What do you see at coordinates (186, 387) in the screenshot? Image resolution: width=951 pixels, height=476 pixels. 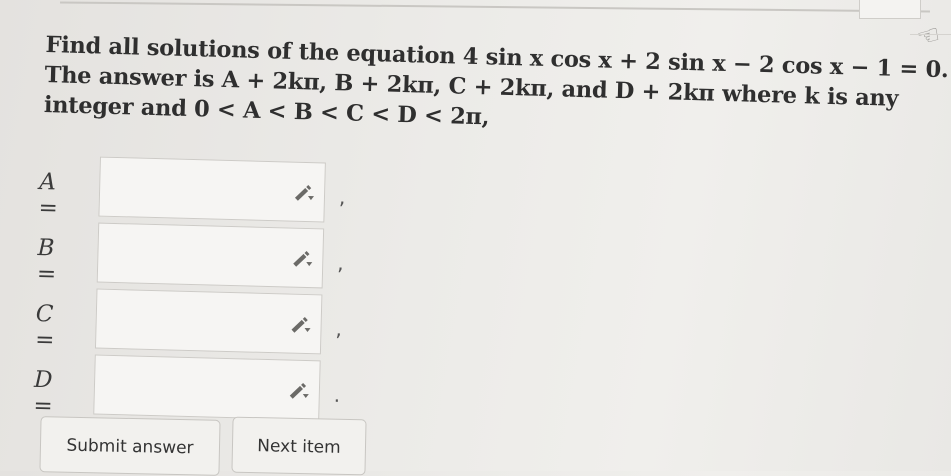 I see `answer-row-d: D = .` at bounding box center [186, 387].